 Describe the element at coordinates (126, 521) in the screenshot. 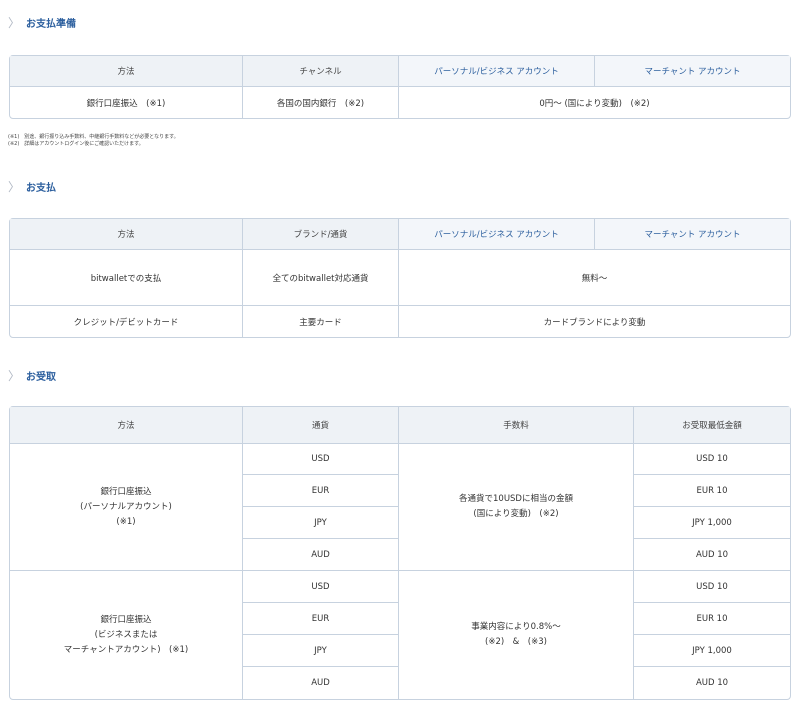

I see `method-line: (※1)` at that location.